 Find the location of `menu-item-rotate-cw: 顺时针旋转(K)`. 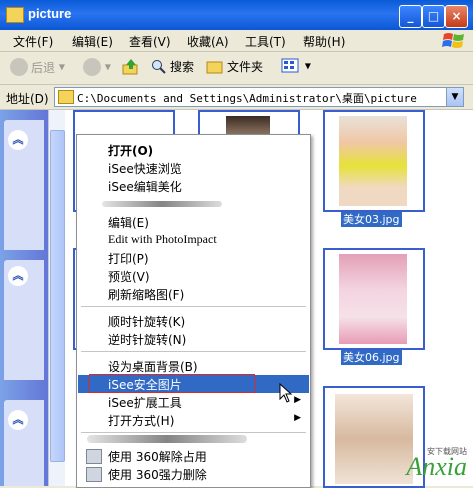

menu-item-rotate-cw: 顺时针旋转(K) is located at coordinates (193, 321).